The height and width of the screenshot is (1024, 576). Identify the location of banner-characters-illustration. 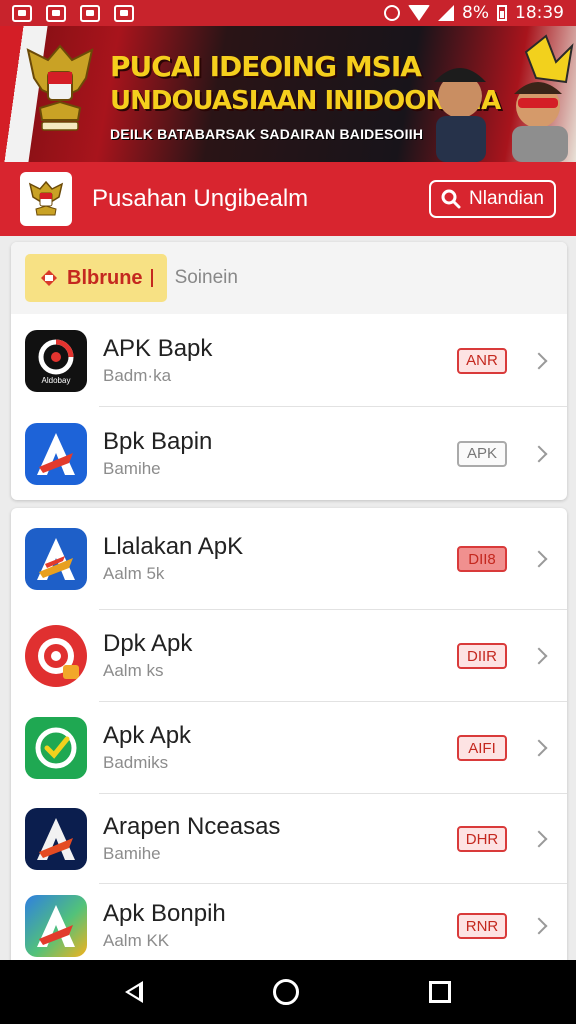
(504, 98).